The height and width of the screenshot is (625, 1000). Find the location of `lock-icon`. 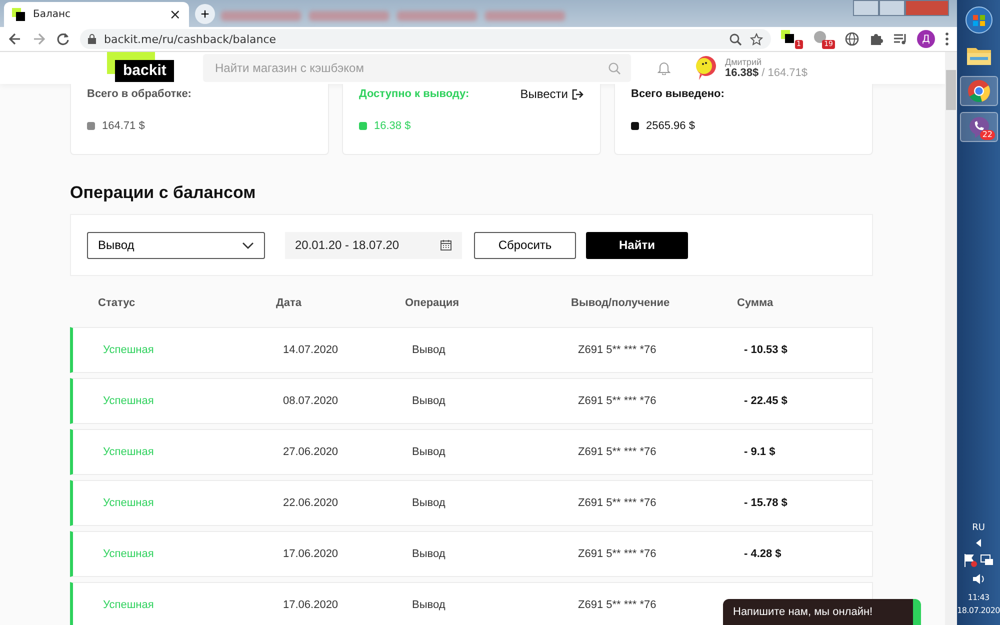

lock-icon is located at coordinates (92, 39).